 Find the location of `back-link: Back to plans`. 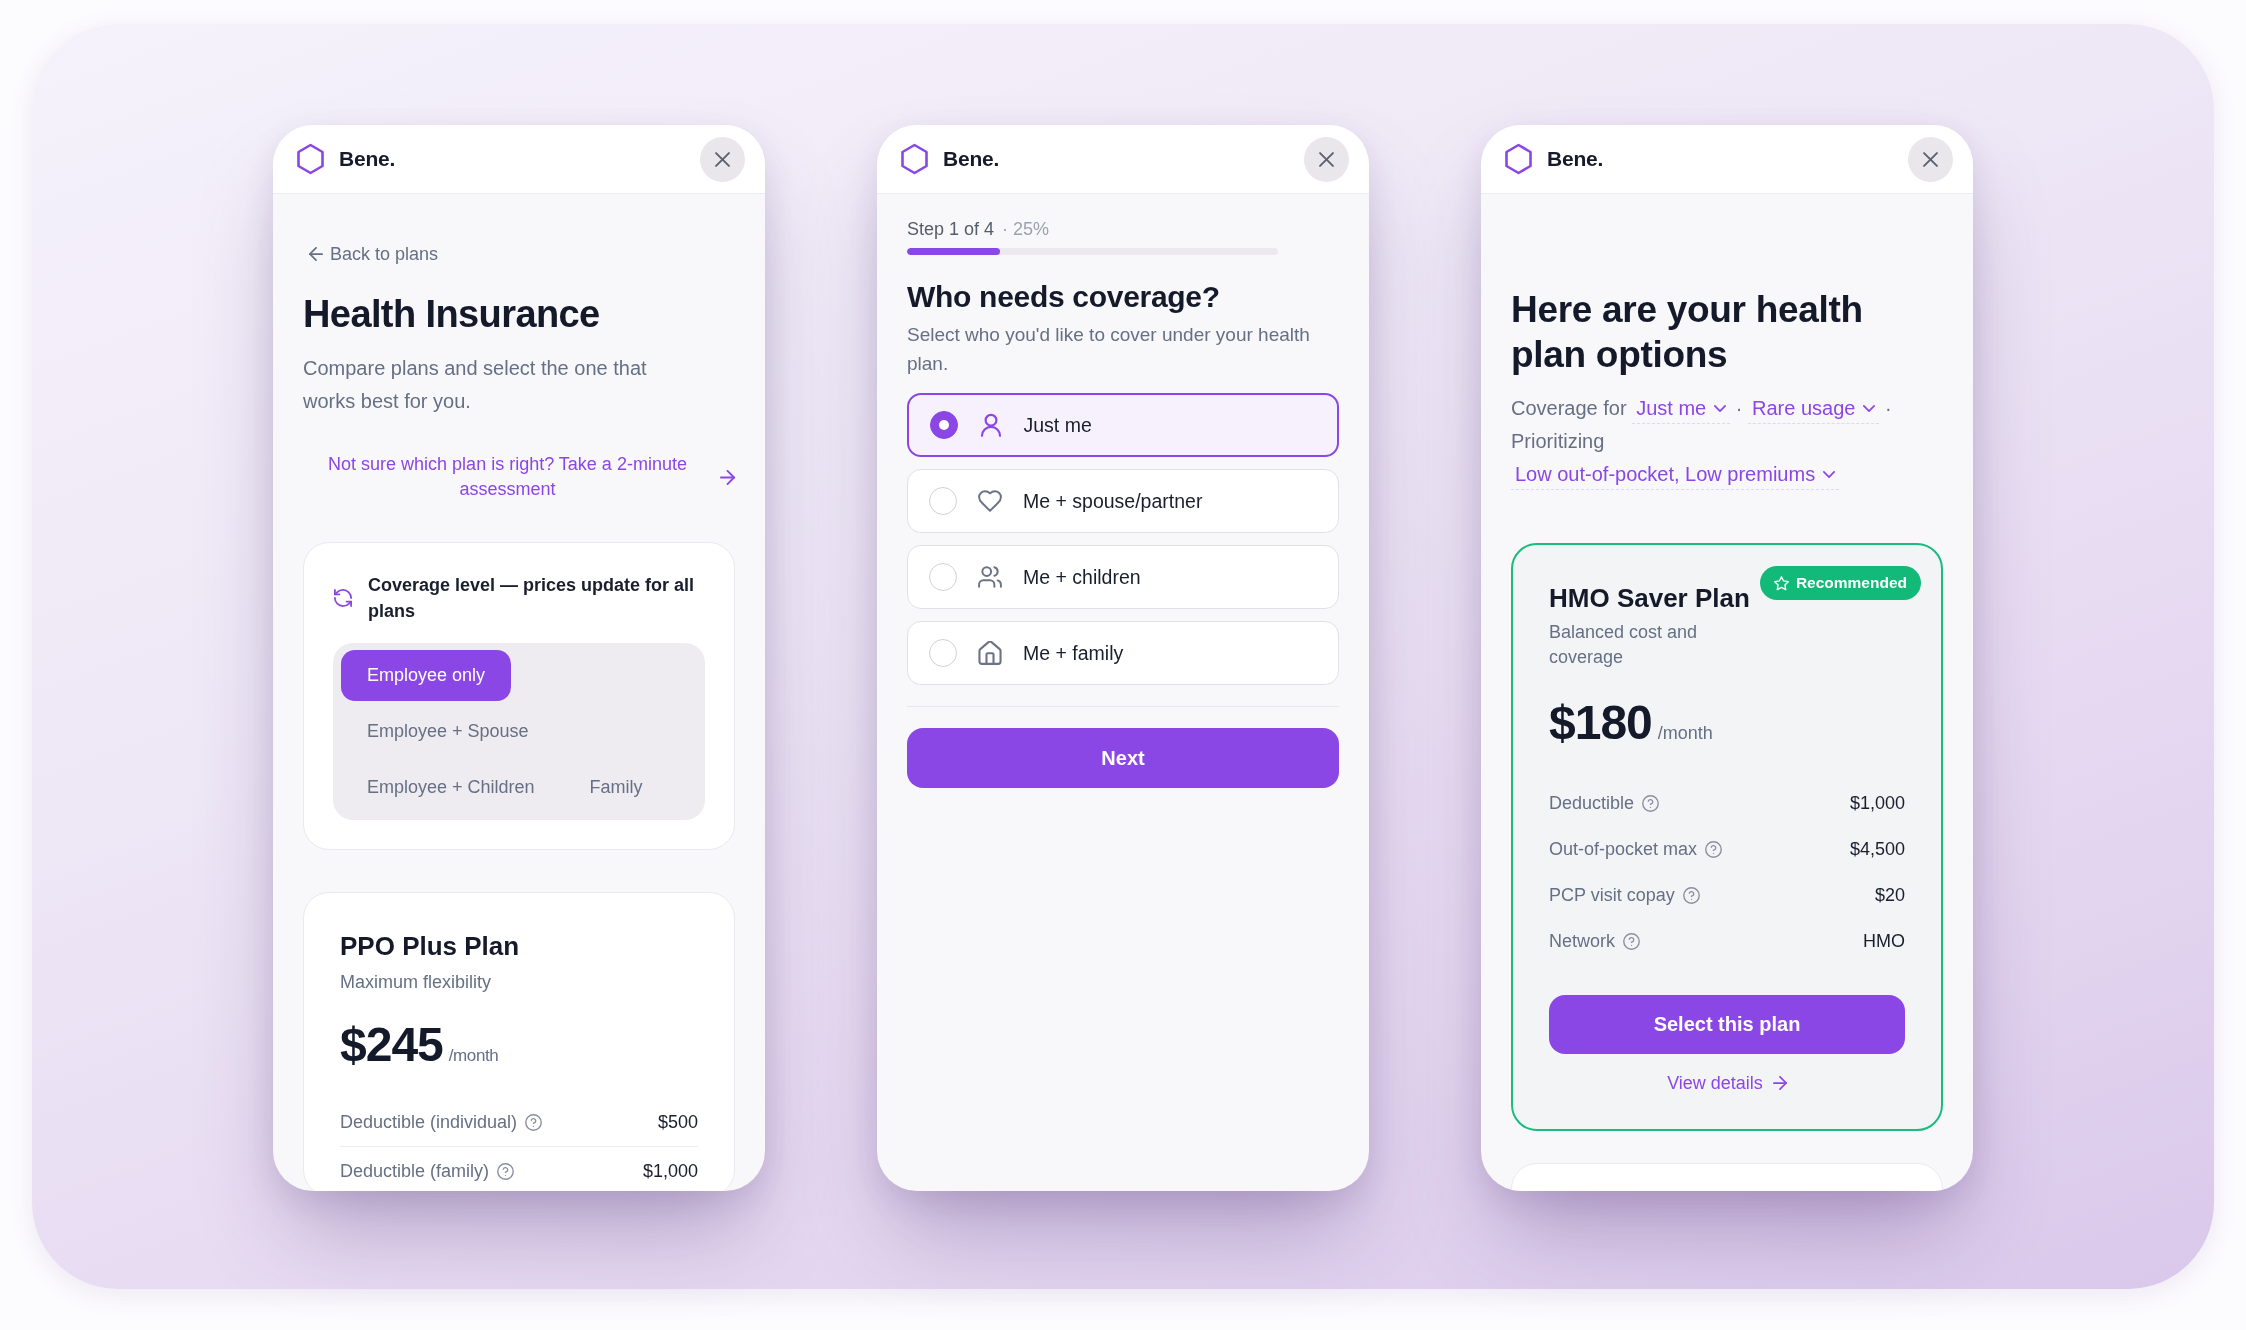

back-link: Back to plans is located at coordinates (374, 254).